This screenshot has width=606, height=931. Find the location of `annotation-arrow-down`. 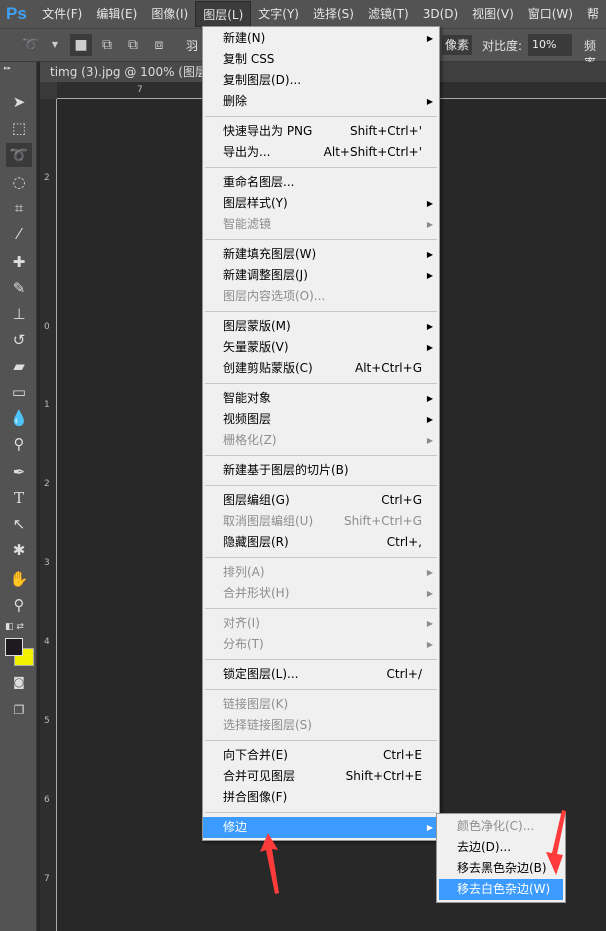

annotation-arrow-down is located at coordinates (556, 842).